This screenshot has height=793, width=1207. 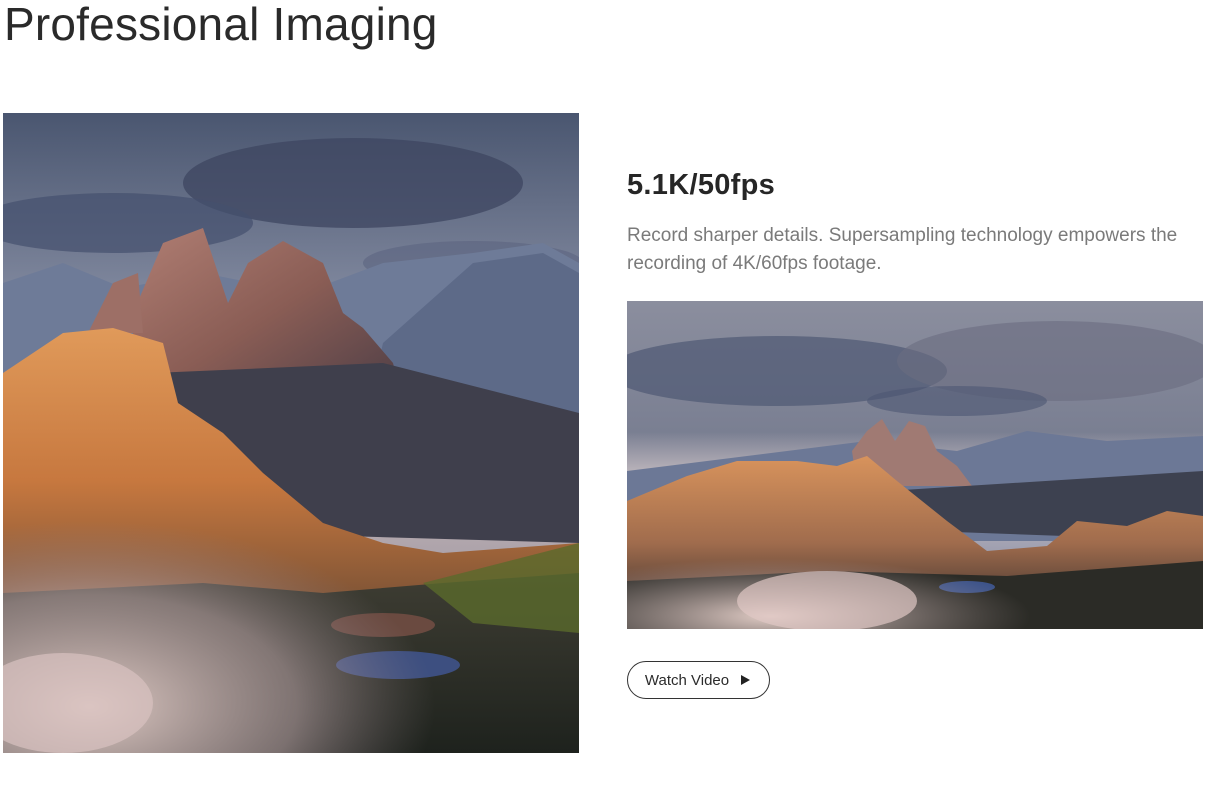 What do you see at coordinates (746, 680) in the screenshot?
I see `play-icon` at bounding box center [746, 680].